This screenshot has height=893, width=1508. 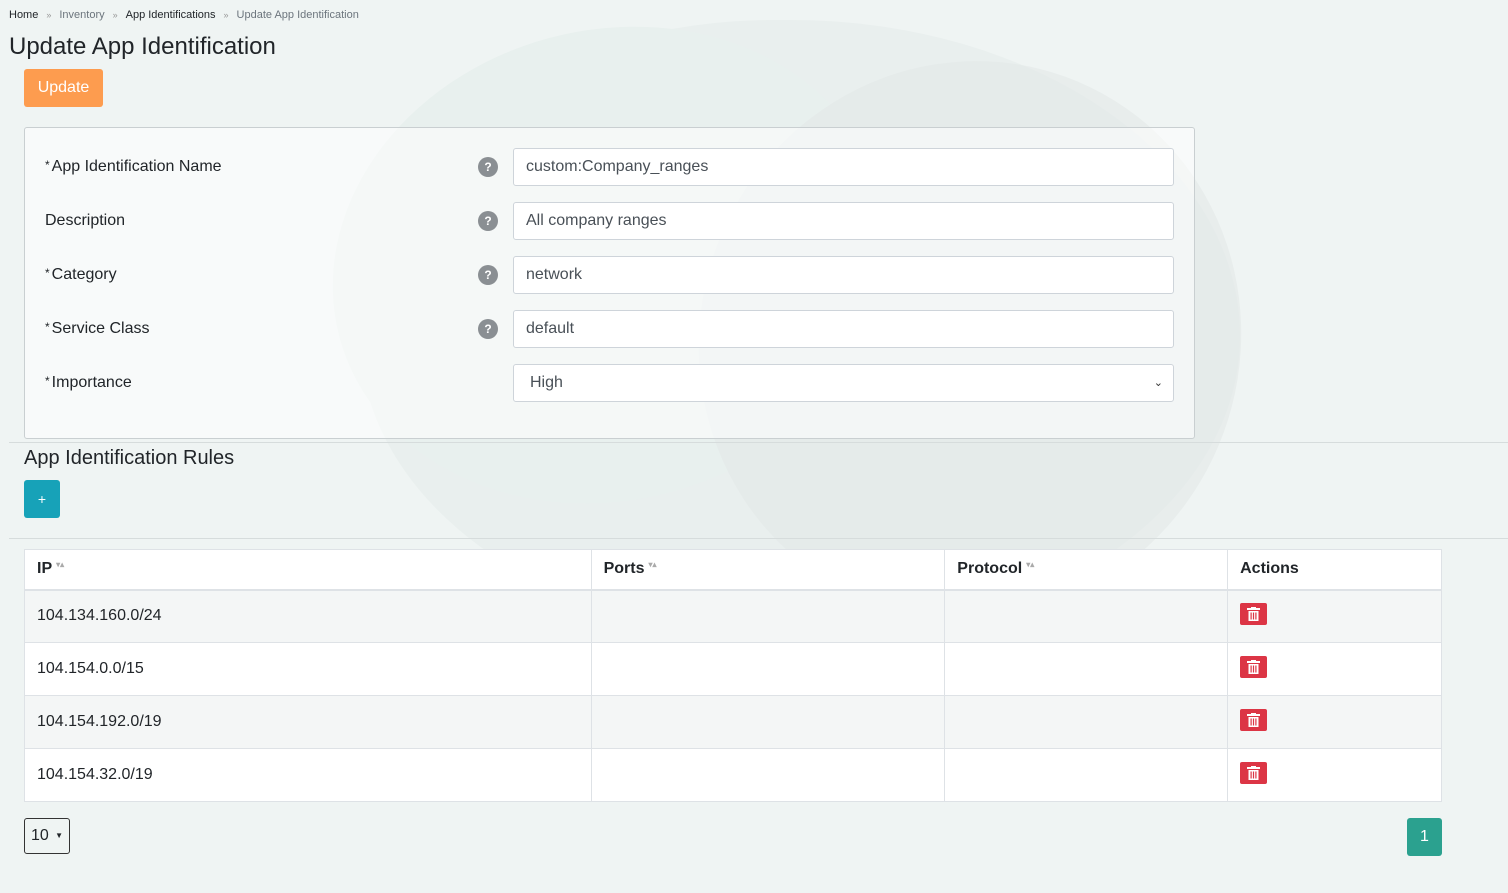 I want to click on form-row-importance: * Importance High ⌄, so click(x=609, y=383).